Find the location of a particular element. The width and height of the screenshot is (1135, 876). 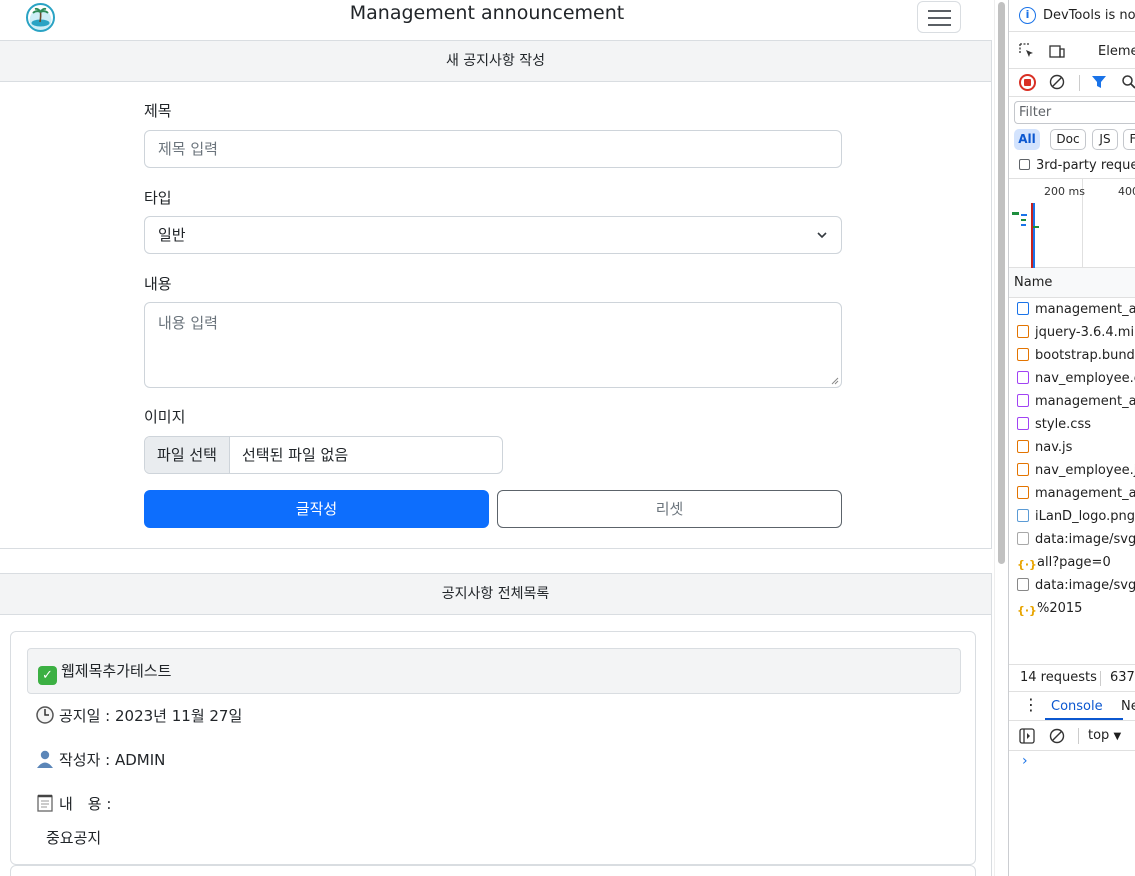

request-name: iLanD_logo.png is located at coordinates (1085, 516).